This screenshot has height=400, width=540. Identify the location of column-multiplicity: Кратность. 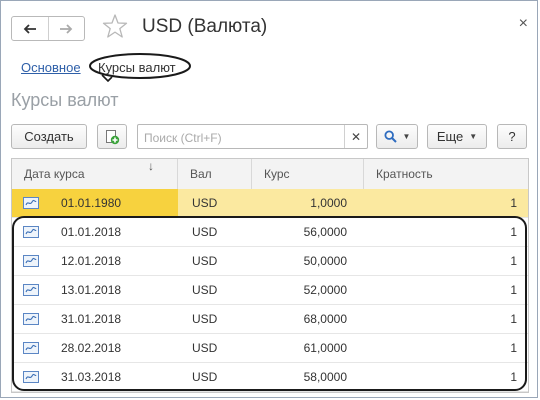
(446, 174).